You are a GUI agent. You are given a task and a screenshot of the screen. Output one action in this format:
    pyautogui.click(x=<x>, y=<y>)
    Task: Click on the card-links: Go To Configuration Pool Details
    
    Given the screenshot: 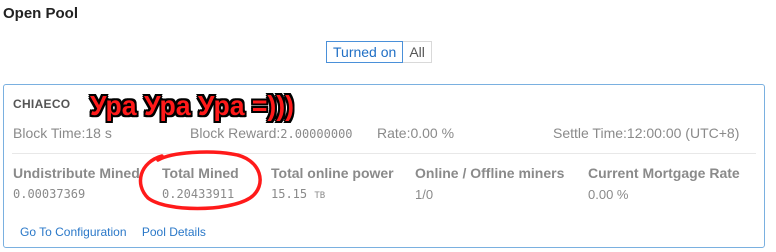 What is the action you would take?
    pyautogui.click(x=119, y=232)
    